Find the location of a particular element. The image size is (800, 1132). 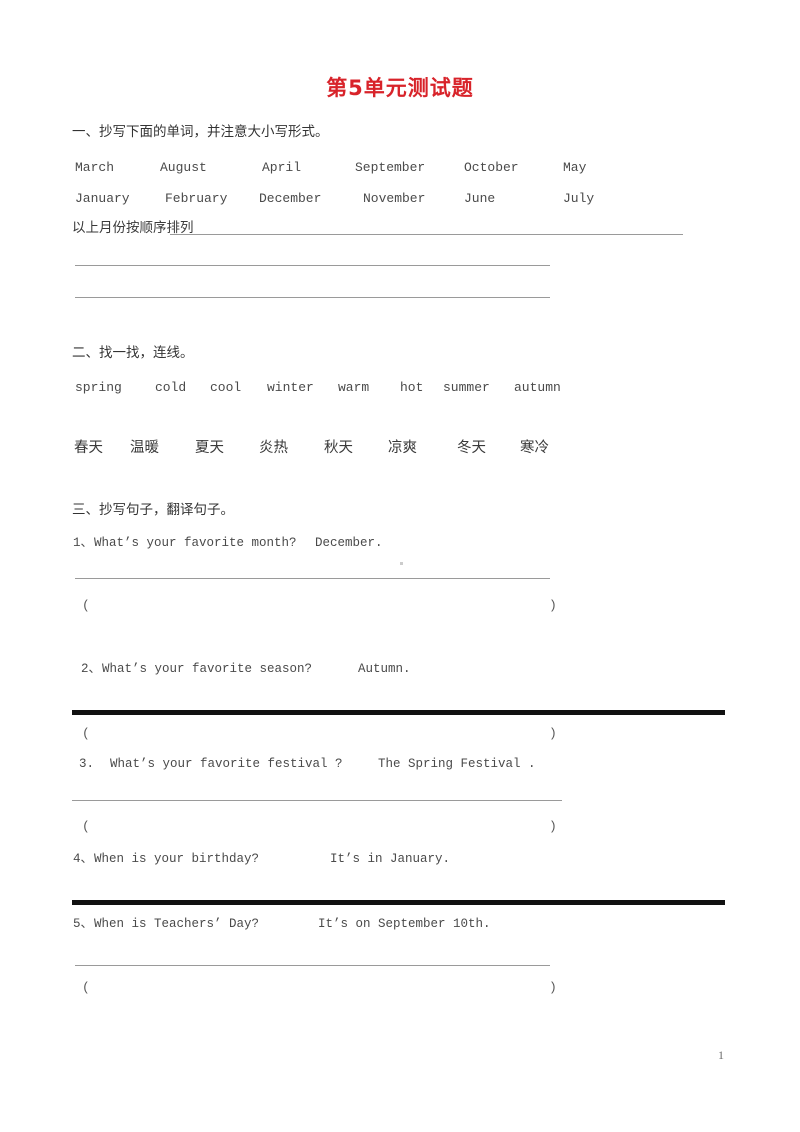

question-number: 1、 is located at coordinates (83, 543).